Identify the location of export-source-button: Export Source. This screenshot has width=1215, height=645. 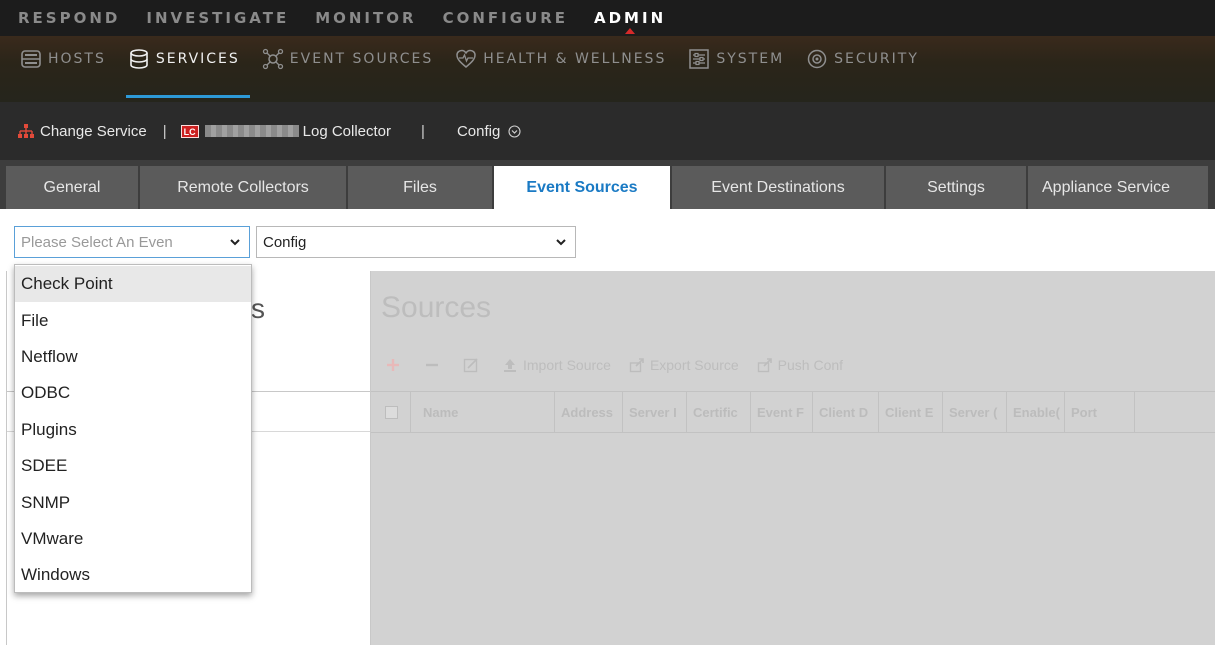
(684, 365).